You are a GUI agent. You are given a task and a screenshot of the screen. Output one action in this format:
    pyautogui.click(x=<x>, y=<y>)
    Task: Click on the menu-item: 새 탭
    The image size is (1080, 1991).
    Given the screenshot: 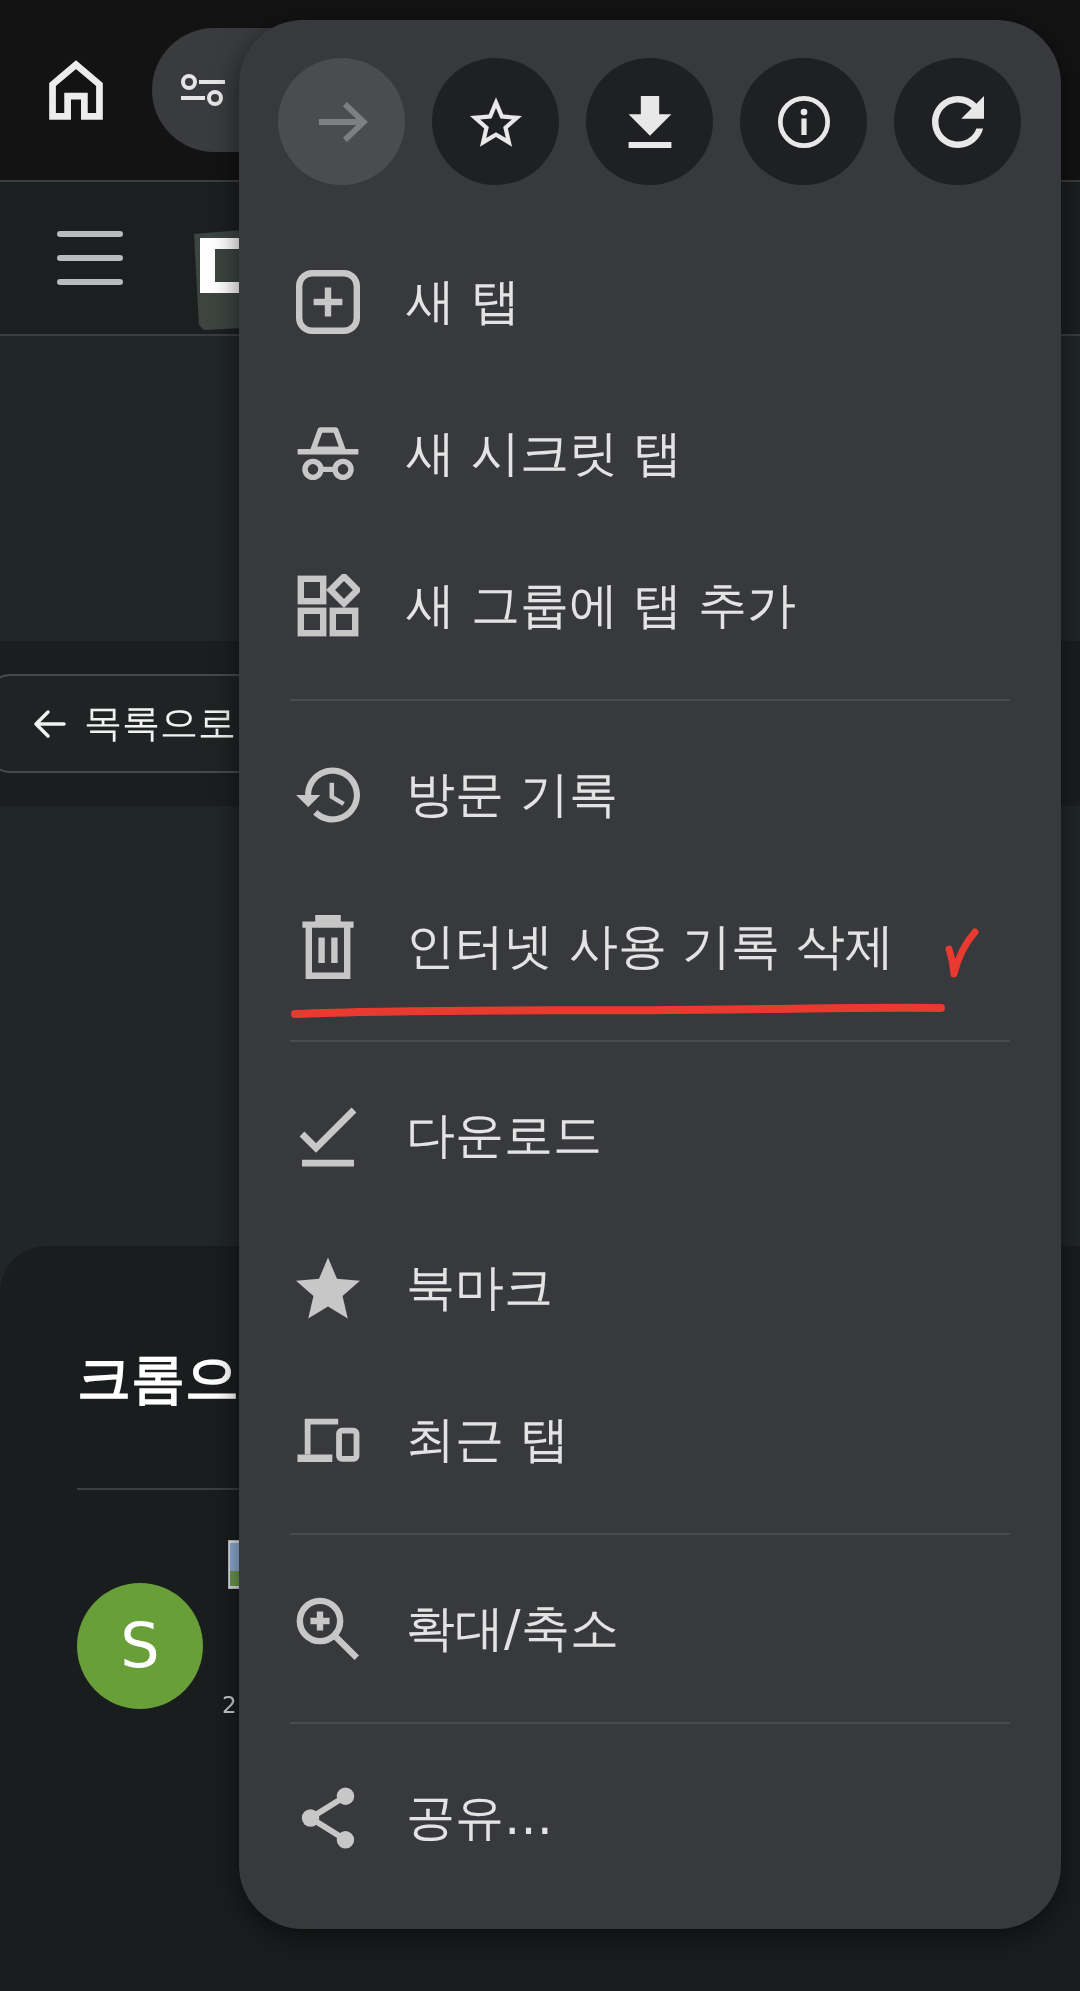 What is the action you would take?
    pyautogui.click(x=650, y=302)
    